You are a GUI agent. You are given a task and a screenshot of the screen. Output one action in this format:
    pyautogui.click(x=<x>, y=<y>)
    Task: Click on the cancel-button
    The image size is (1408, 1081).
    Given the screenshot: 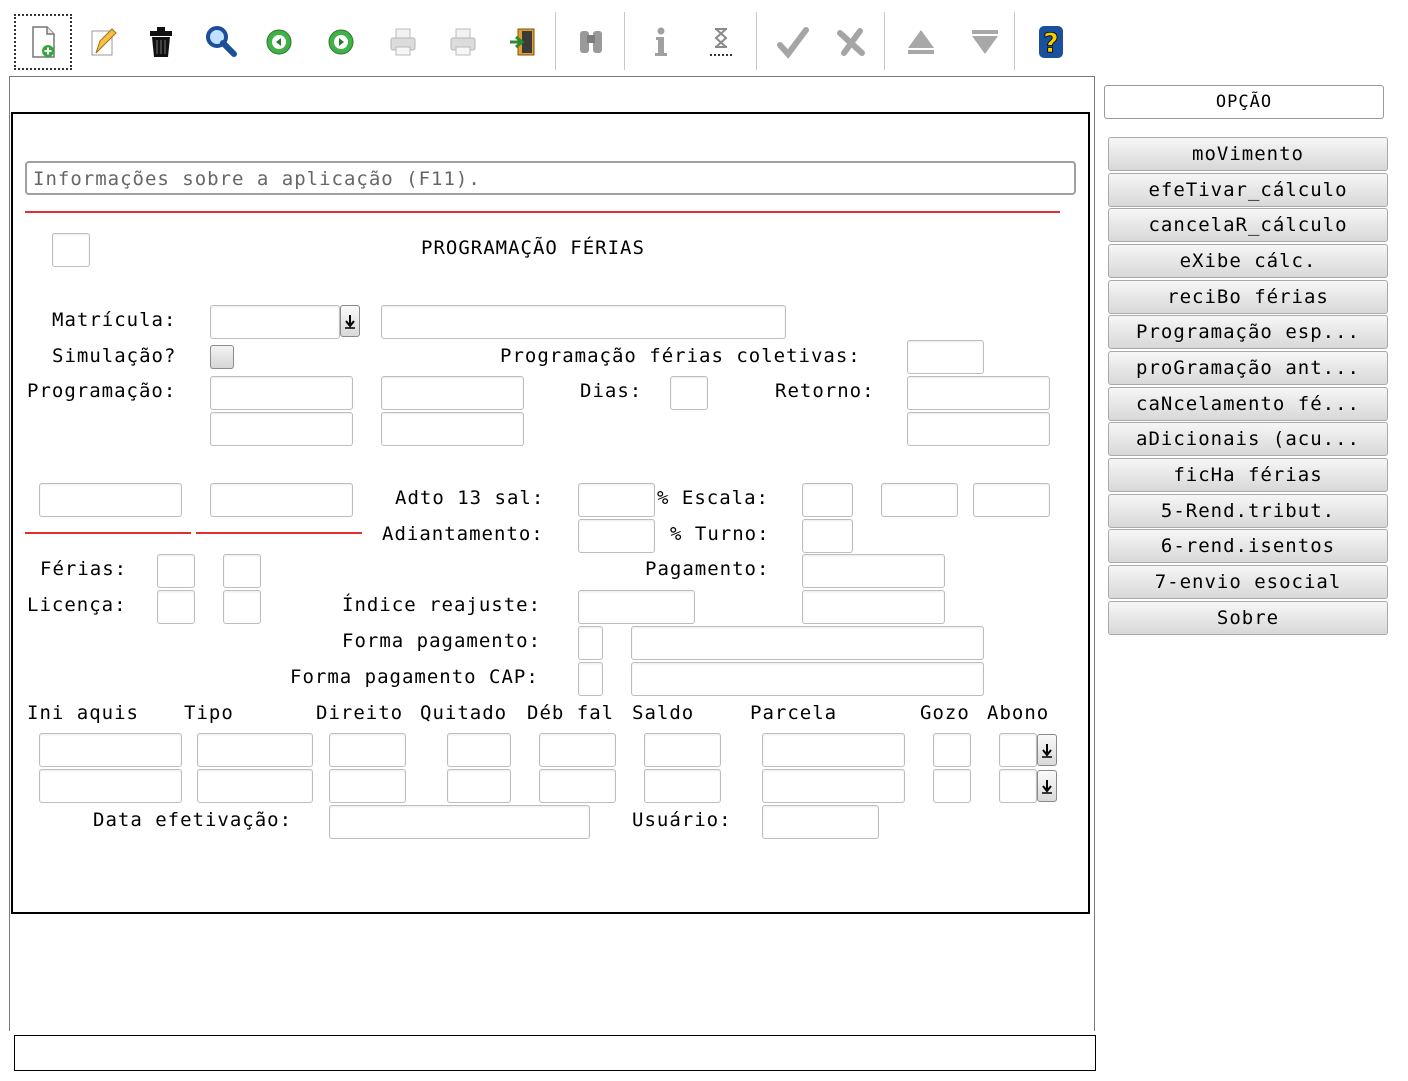 What is the action you would take?
    pyautogui.click(x=851, y=42)
    